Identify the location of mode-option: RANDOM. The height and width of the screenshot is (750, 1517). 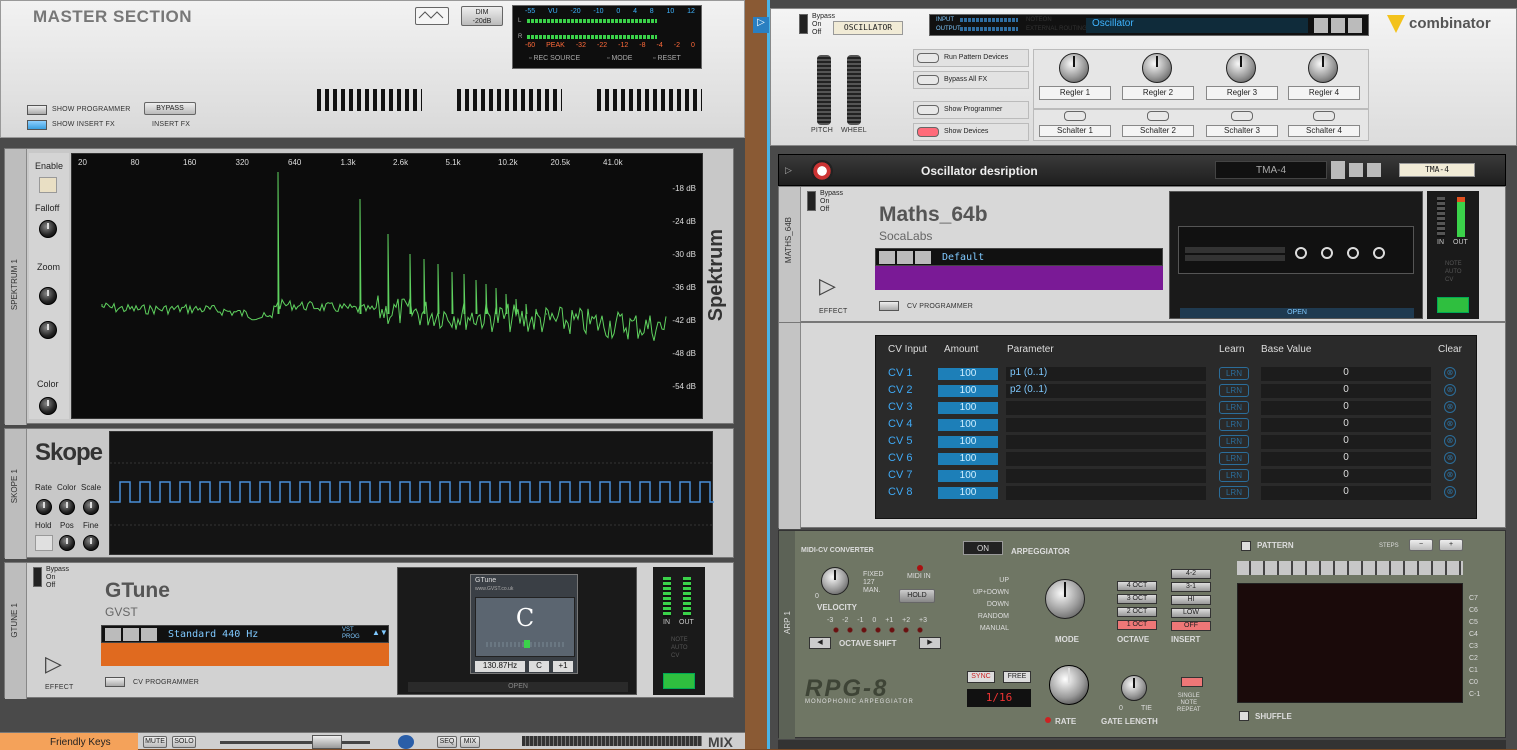
(989, 617).